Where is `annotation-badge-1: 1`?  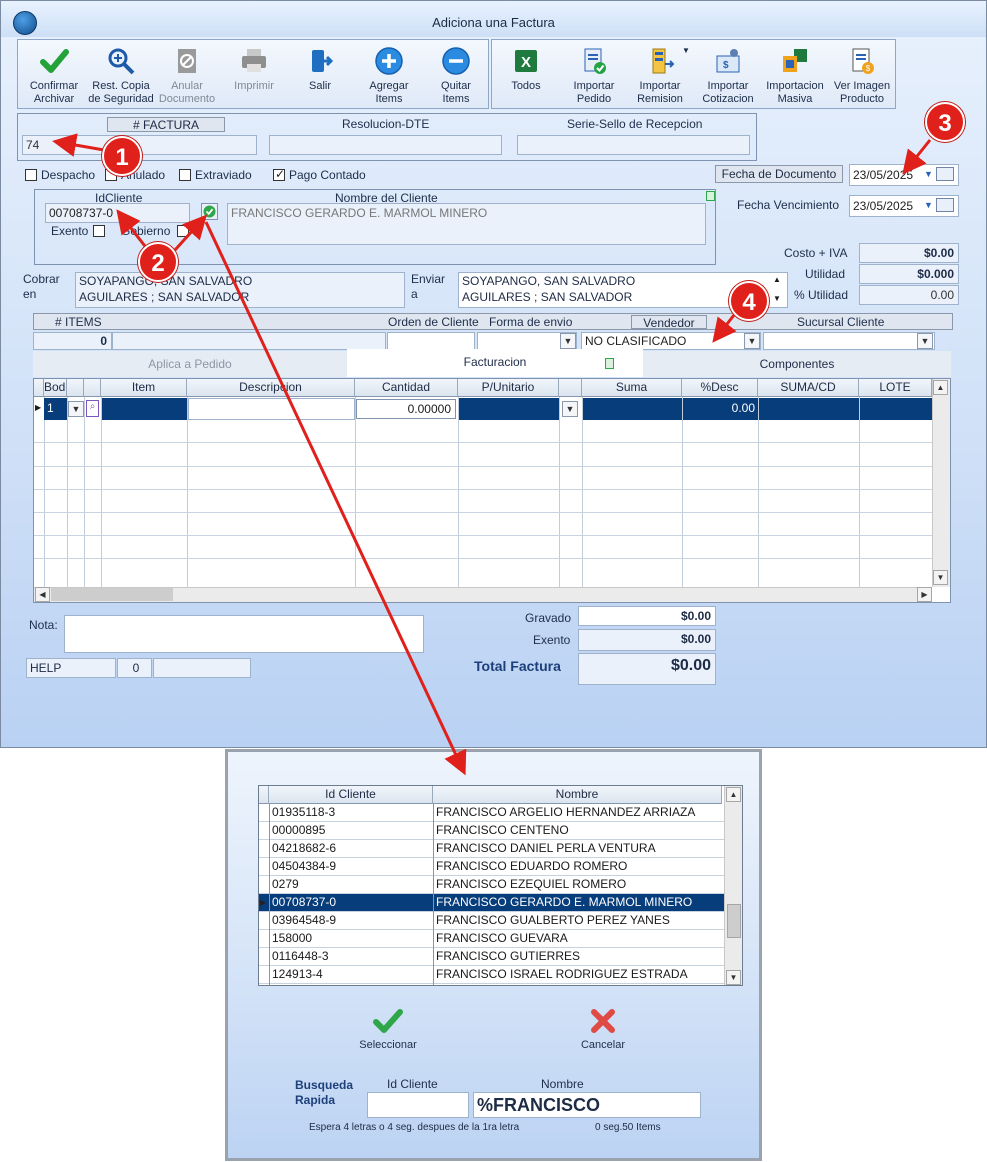
annotation-badge-1: 1 is located at coordinates (122, 156).